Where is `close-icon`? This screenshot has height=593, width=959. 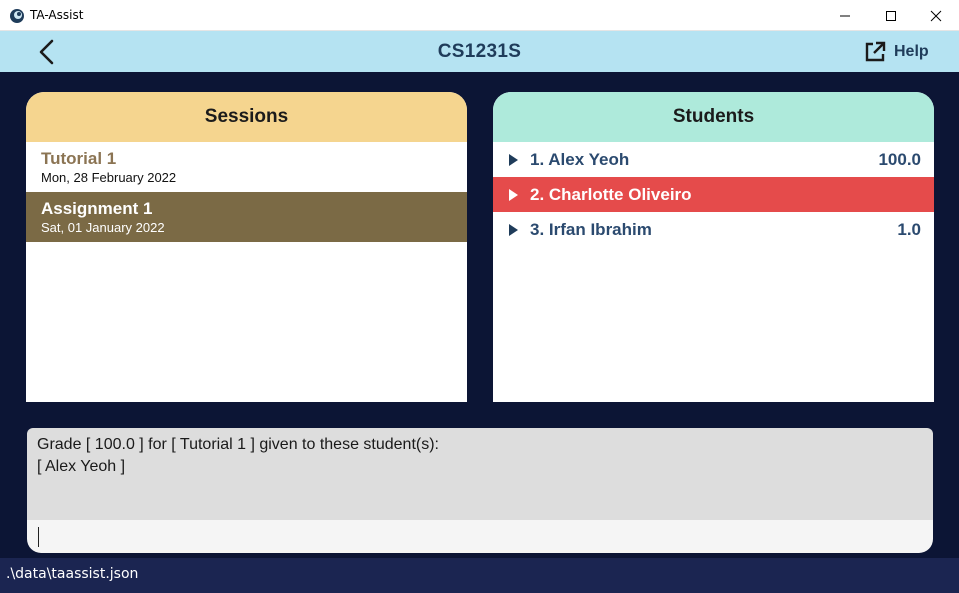 close-icon is located at coordinates (936, 15).